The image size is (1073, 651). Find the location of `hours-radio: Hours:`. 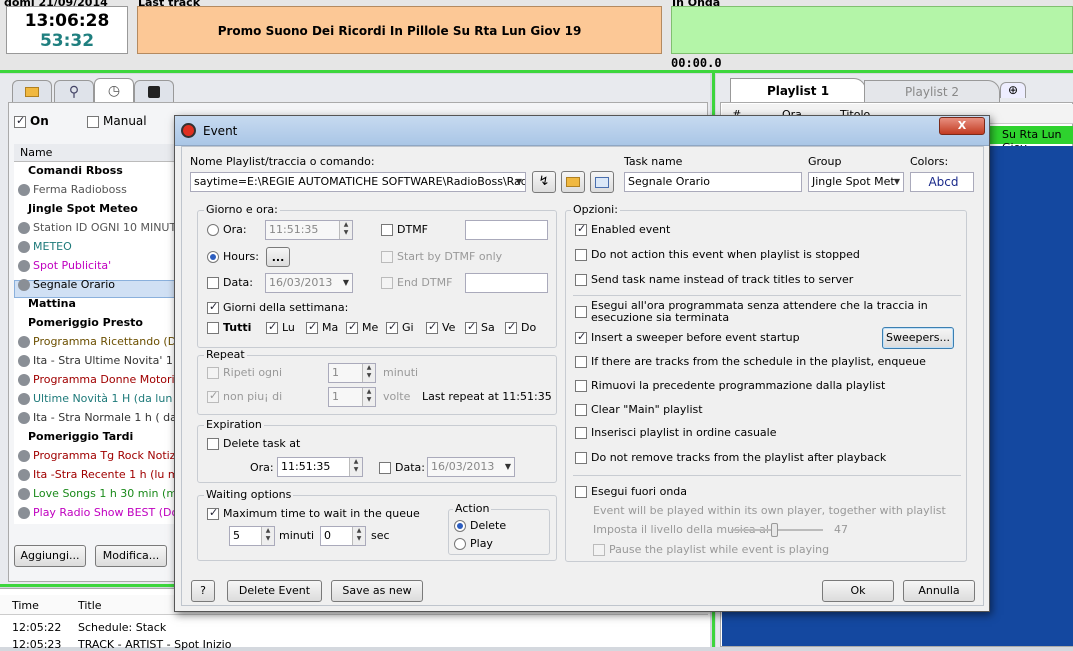

hours-radio: Hours: is located at coordinates (233, 256).